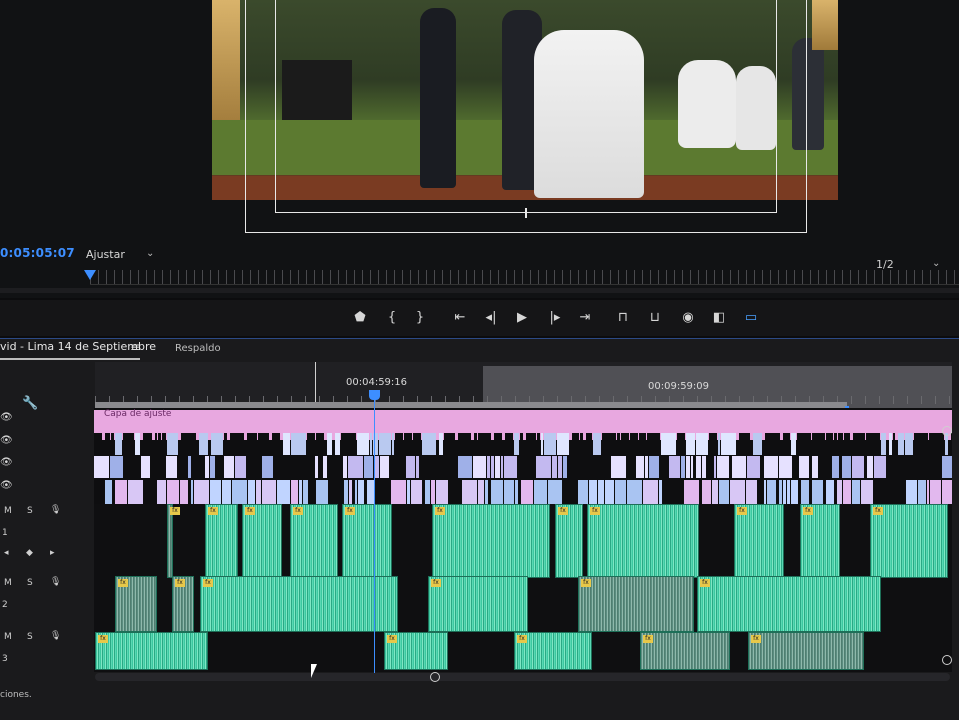 The image size is (959, 720). Describe the element at coordinates (374, 395) in the screenshot. I see `timeline-playhead` at that location.